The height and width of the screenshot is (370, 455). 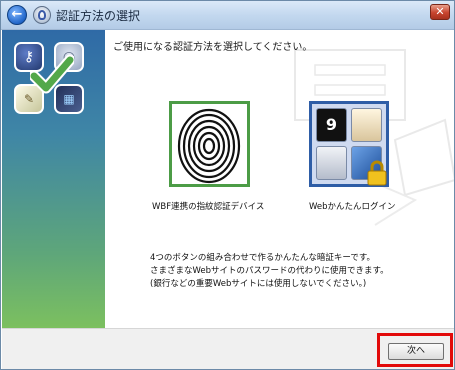 What do you see at coordinates (42, 15) in the screenshot?
I see `app-icon` at bounding box center [42, 15].